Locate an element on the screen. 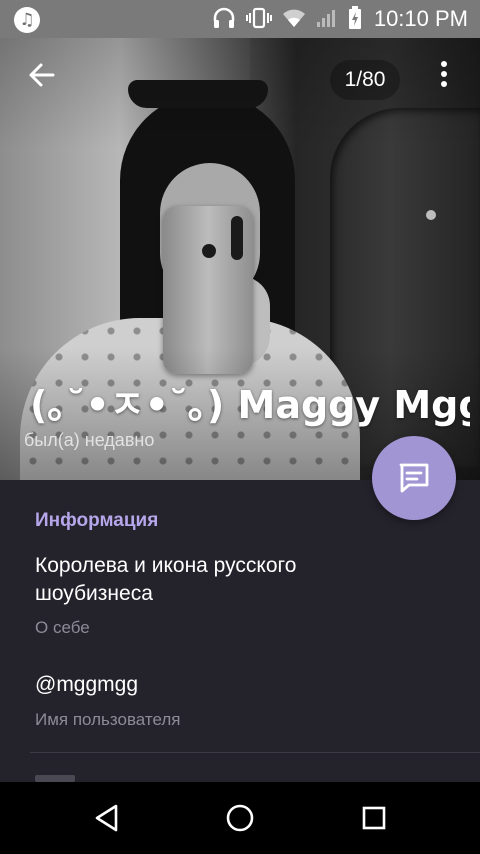  message-icon is located at coordinates (414, 478).